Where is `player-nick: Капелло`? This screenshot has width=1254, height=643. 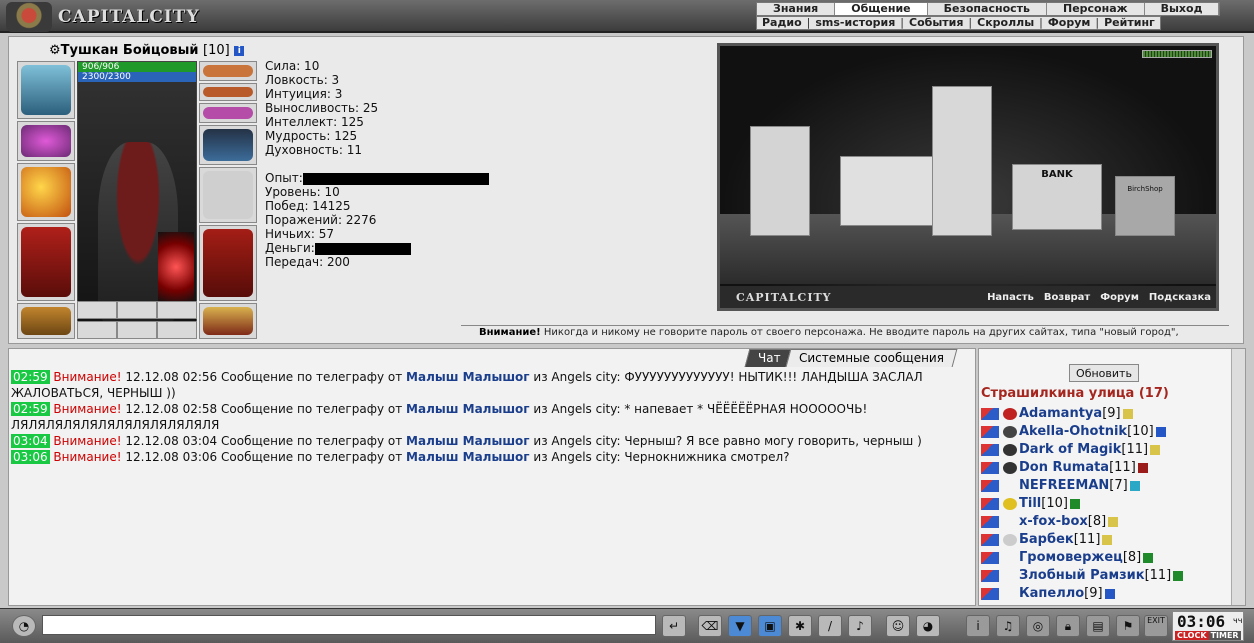
player-nick: Капелло is located at coordinates (1051, 594).